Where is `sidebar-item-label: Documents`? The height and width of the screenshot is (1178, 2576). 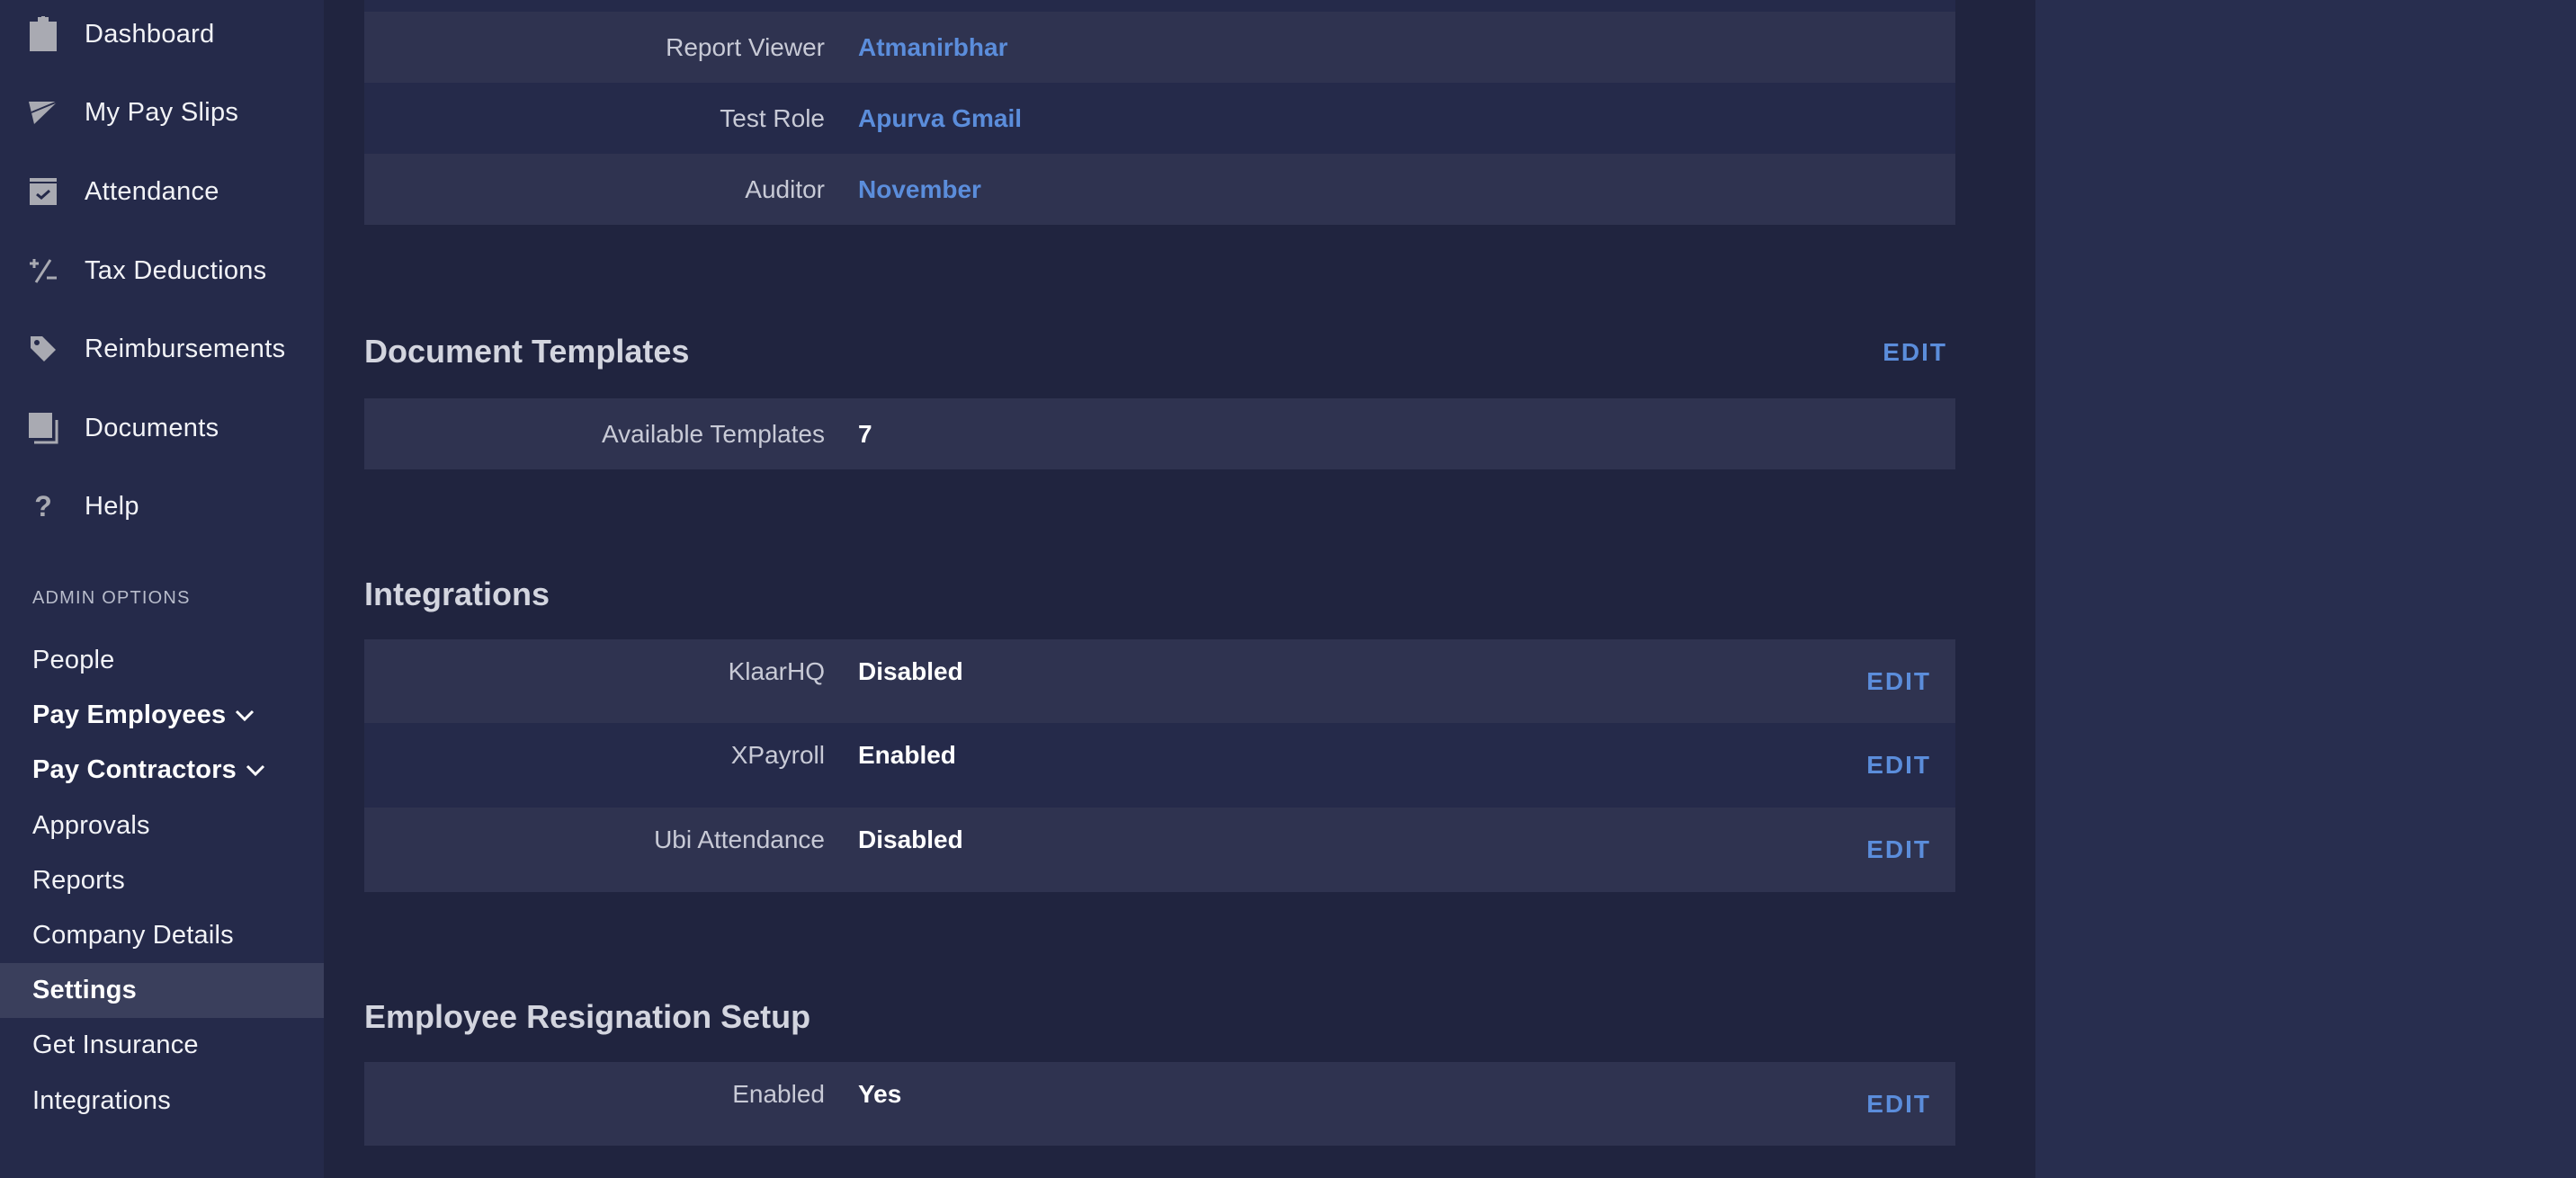 sidebar-item-label: Documents is located at coordinates (152, 427).